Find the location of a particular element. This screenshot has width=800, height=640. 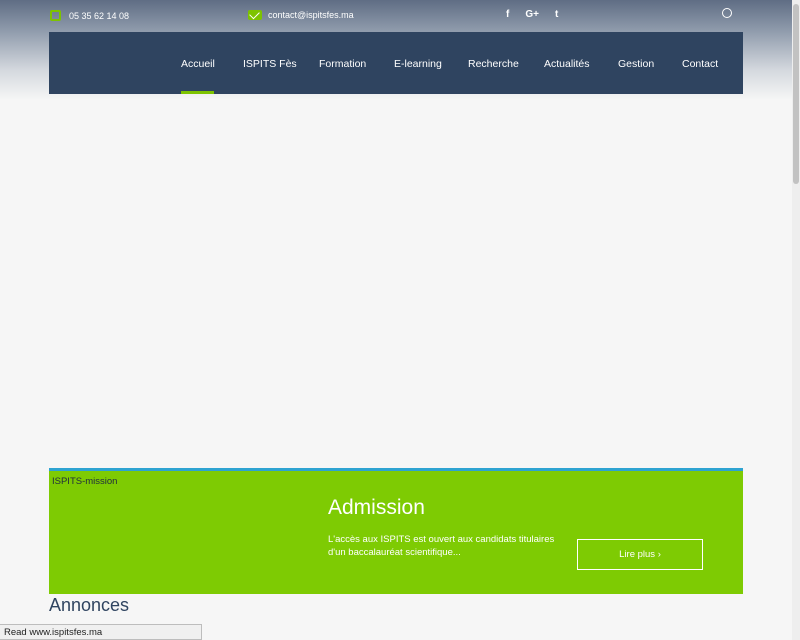

email-contact: contact@ispitsfes.ma is located at coordinates (301, 15).